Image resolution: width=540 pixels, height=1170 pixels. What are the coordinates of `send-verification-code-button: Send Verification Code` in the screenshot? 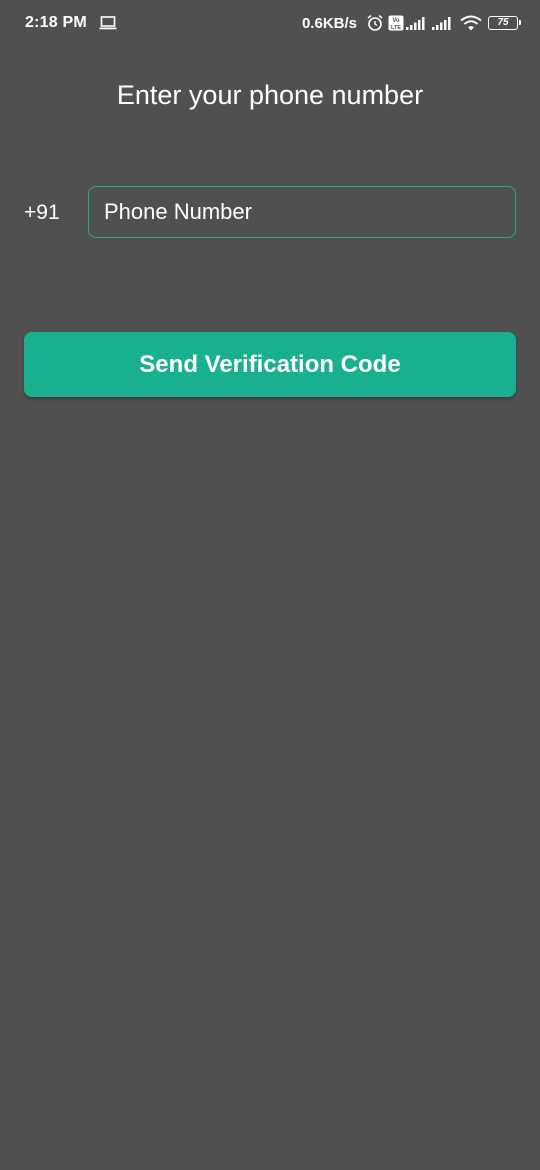 It's located at (270, 364).